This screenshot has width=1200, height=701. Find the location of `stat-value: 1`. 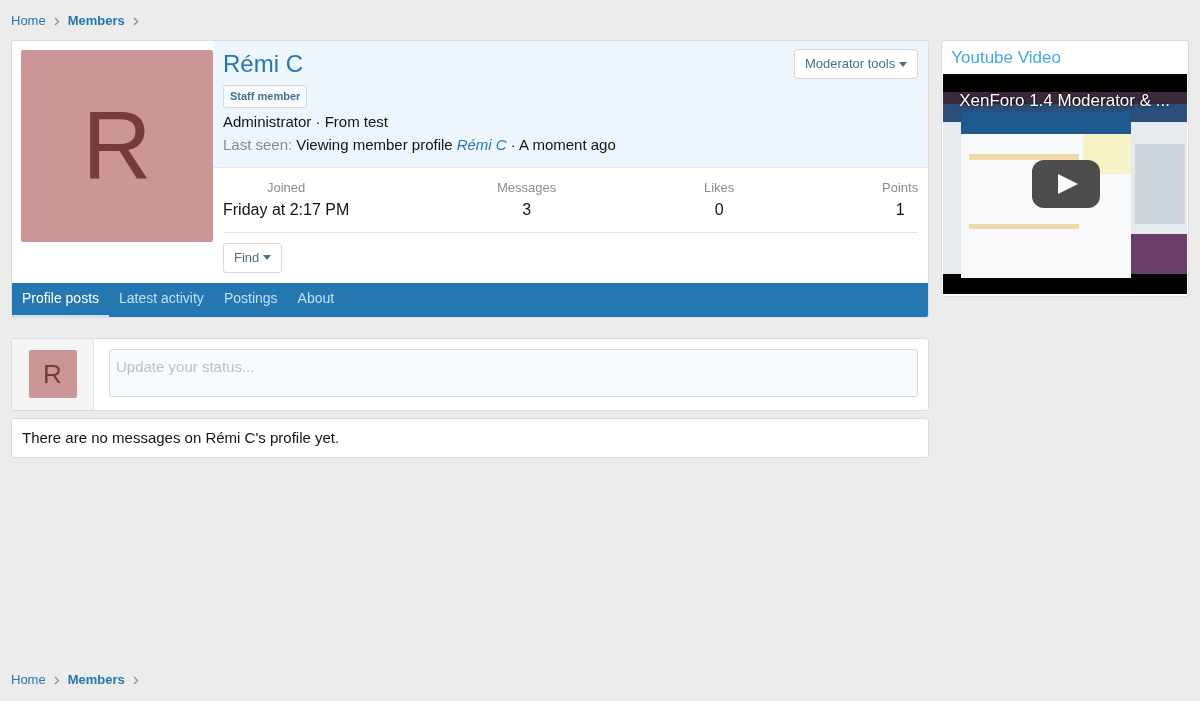

stat-value: 1 is located at coordinates (900, 209).